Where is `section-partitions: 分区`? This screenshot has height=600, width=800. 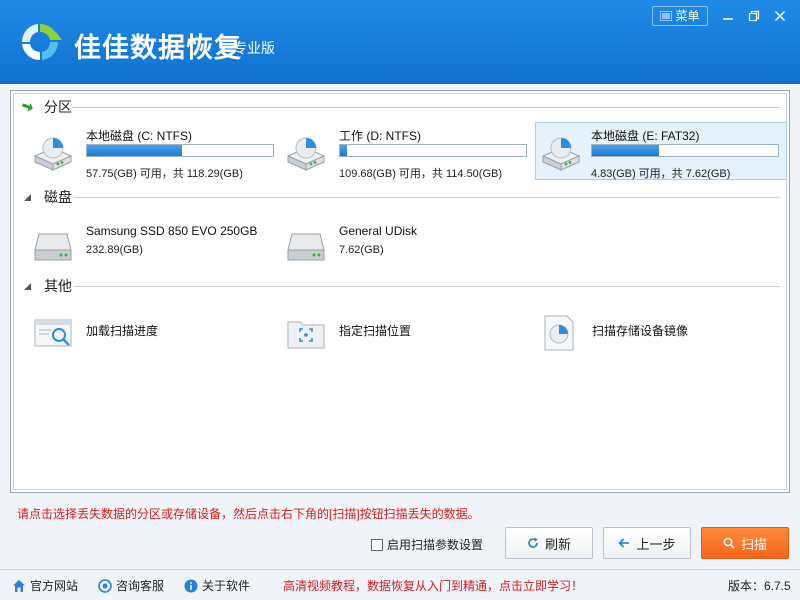 section-partitions: 分区 is located at coordinates (46, 107).